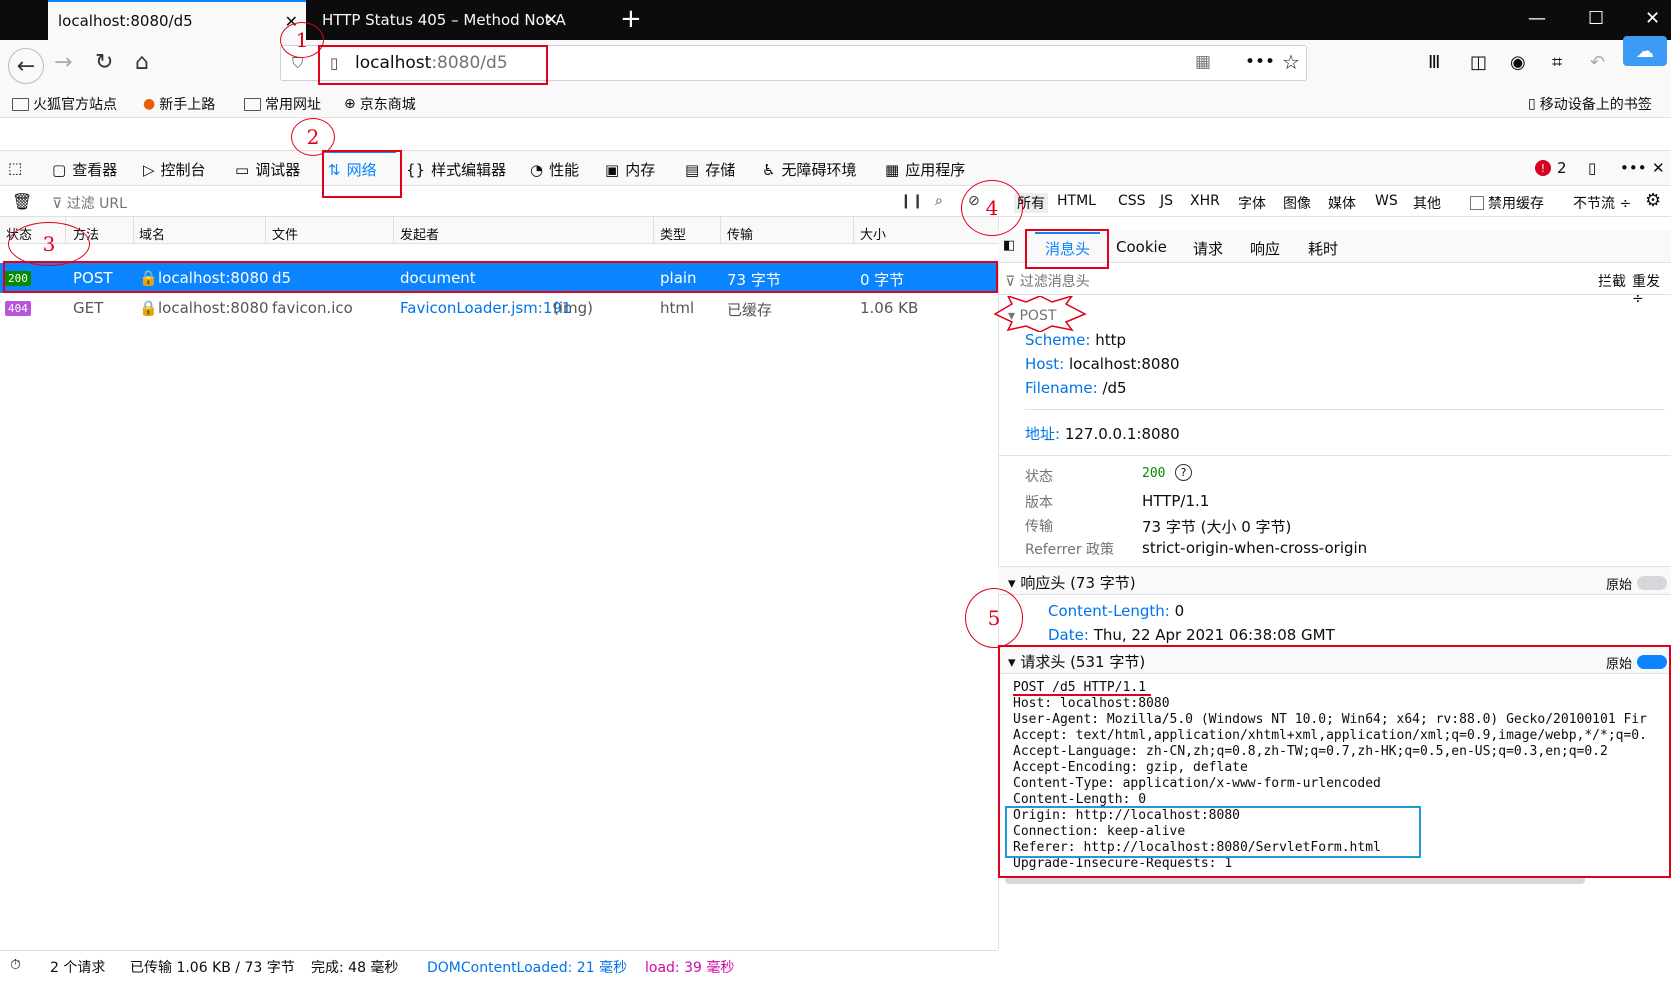 The width and height of the screenshot is (1671, 998). What do you see at coordinates (769, 169) in the screenshot?
I see `accessibility-icon: ♿` at bounding box center [769, 169].